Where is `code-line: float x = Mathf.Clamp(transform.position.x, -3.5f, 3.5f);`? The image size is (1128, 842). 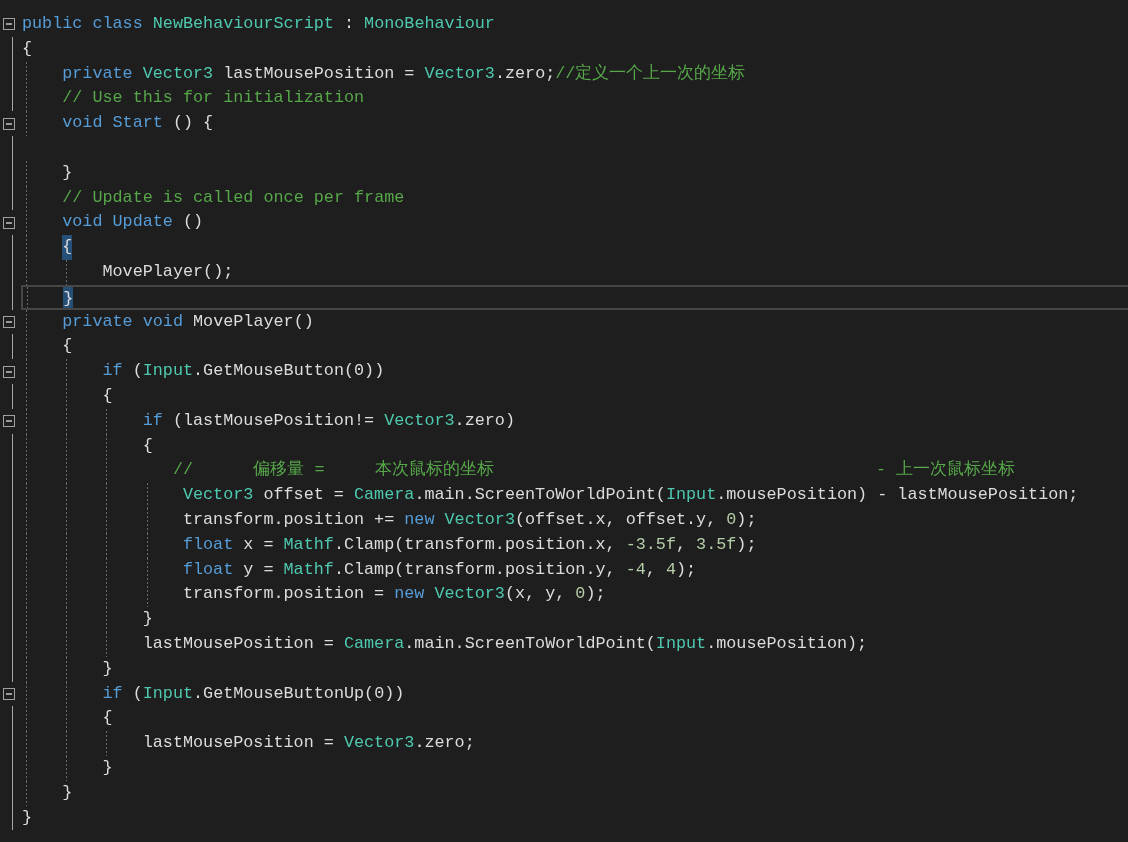 code-line: float x = Mathf.Clamp(transform.position.x, -3.5f, 3.5f); is located at coordinates (469, 544).